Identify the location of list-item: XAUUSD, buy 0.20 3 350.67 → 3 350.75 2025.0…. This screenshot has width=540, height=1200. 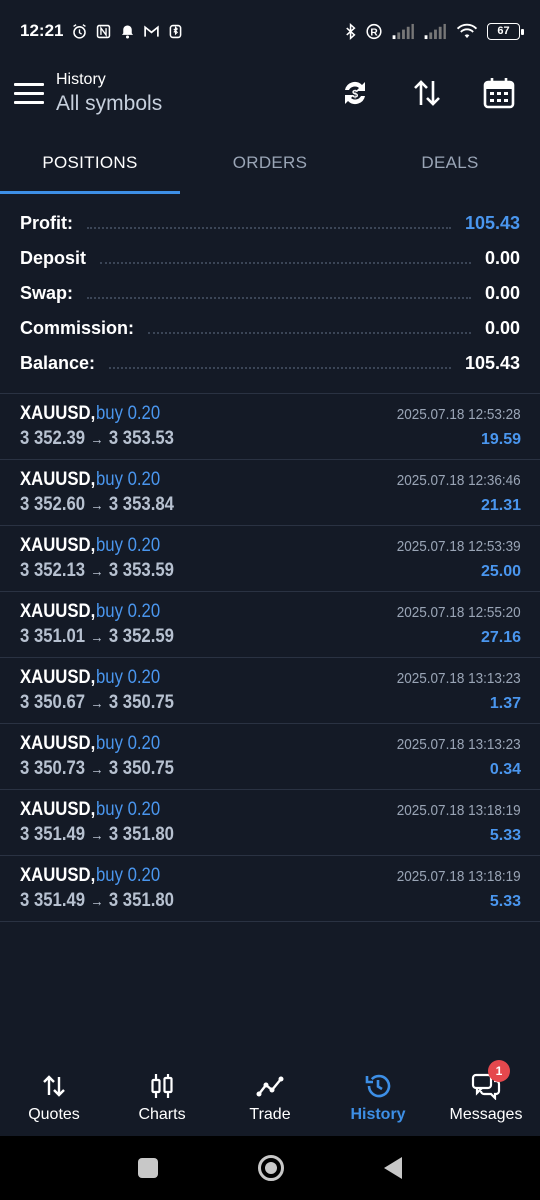
(270, 691).